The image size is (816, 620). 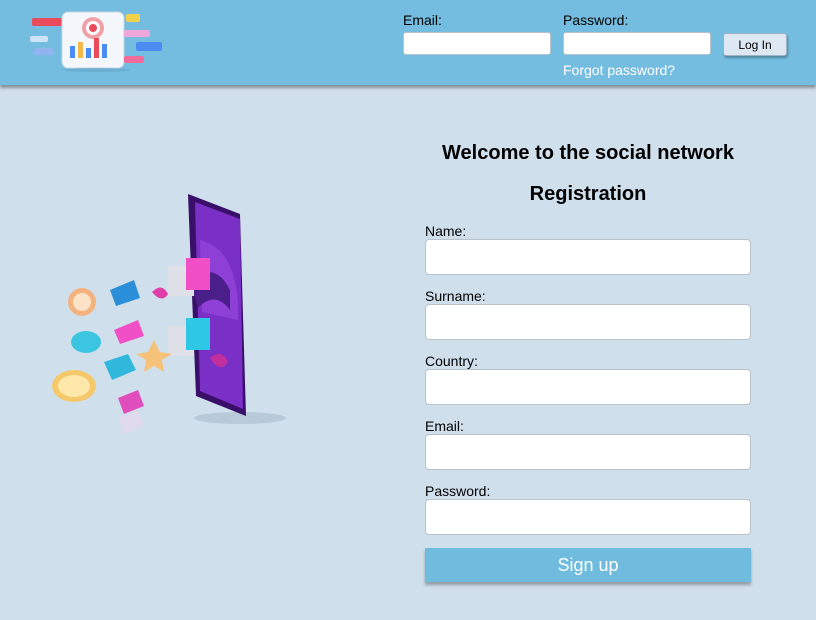 I want to click on phone-magnet-illustration, so click(x=169, y=314).